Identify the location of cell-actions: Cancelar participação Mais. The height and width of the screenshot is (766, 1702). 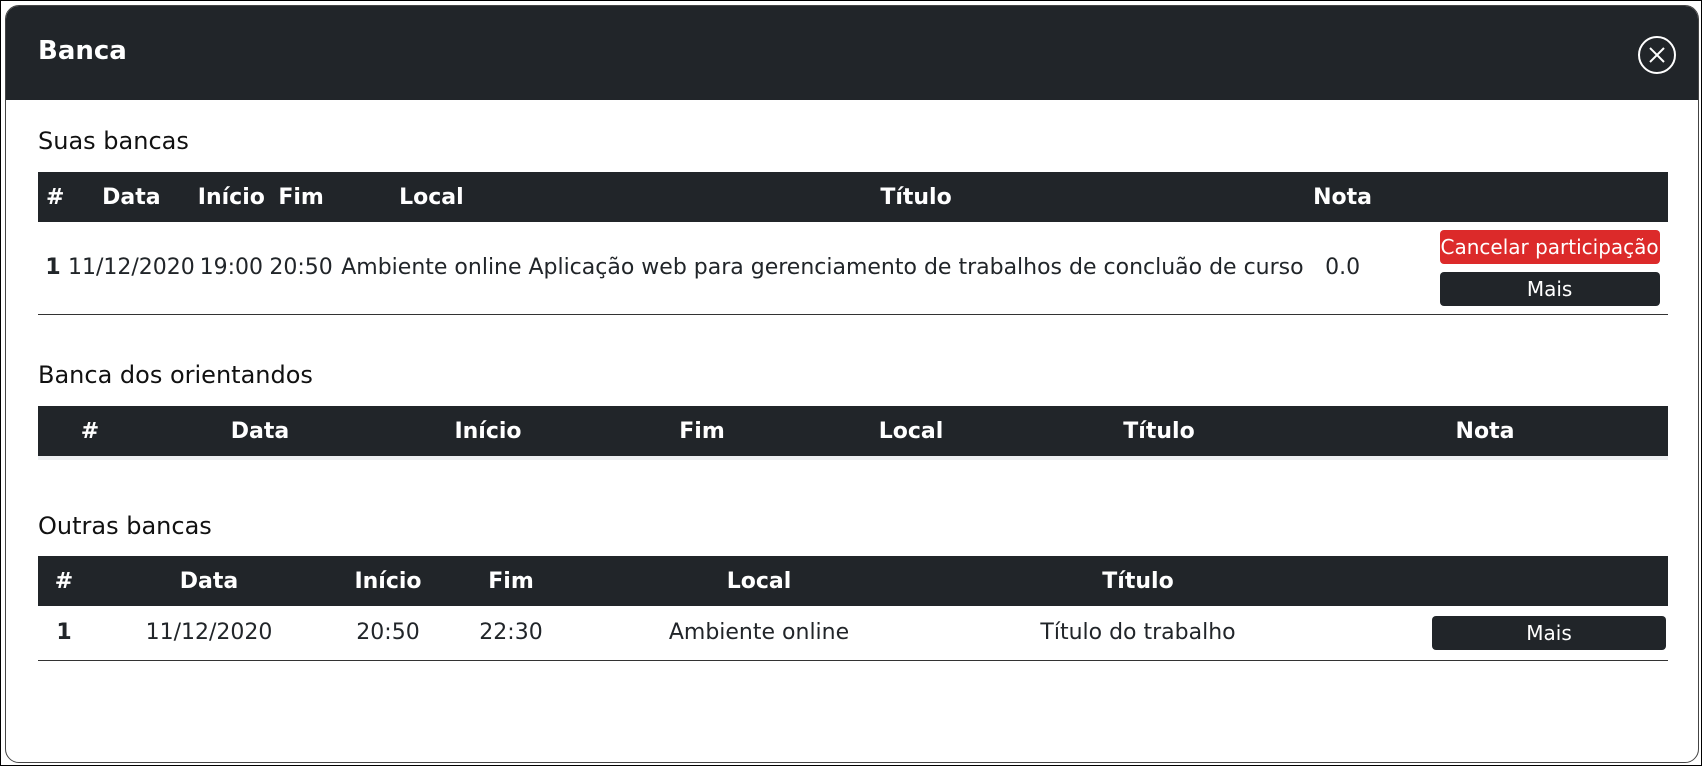
(1524, 268).